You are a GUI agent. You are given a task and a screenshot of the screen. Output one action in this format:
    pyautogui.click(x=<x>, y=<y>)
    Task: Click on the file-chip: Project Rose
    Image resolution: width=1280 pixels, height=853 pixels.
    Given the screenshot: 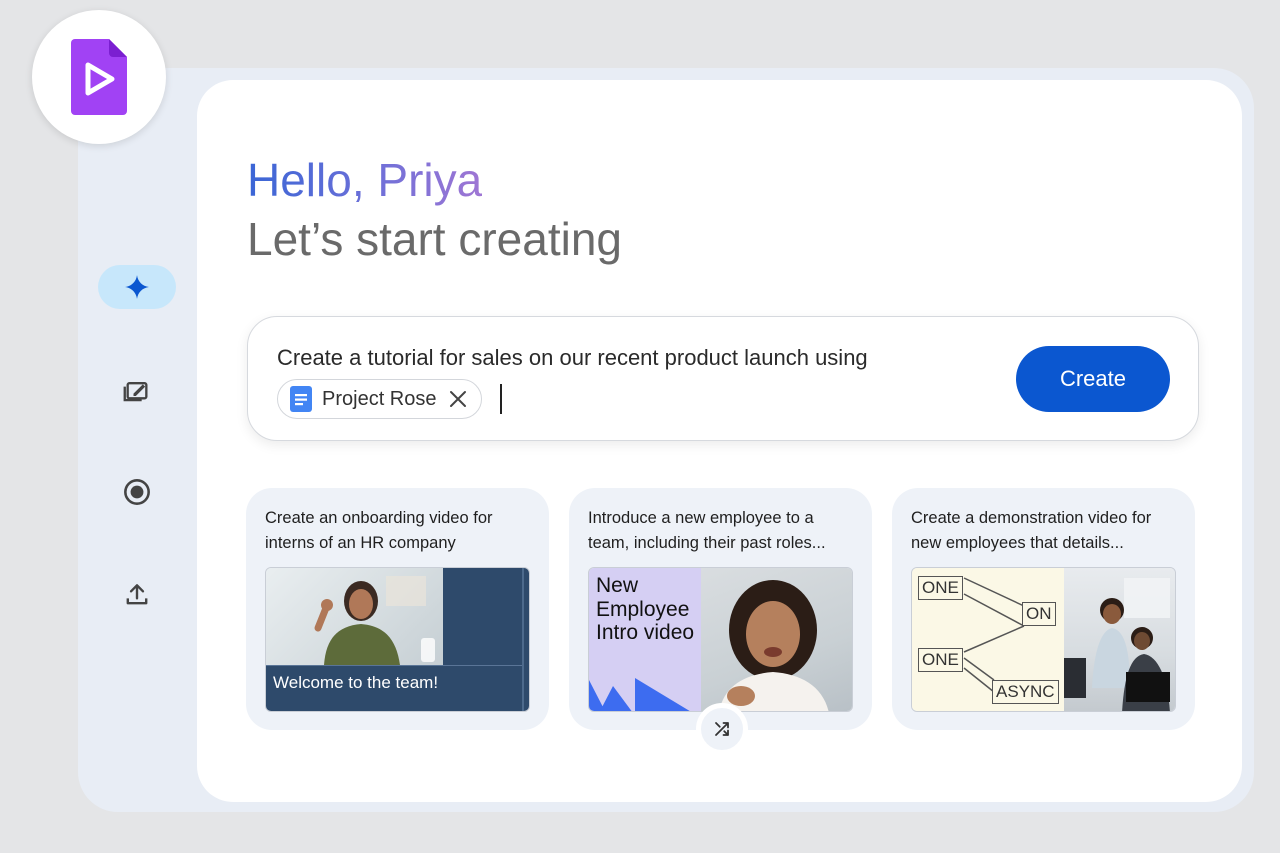 What is the action you would take?
    pyautogui.click(x=379, y=399)
    